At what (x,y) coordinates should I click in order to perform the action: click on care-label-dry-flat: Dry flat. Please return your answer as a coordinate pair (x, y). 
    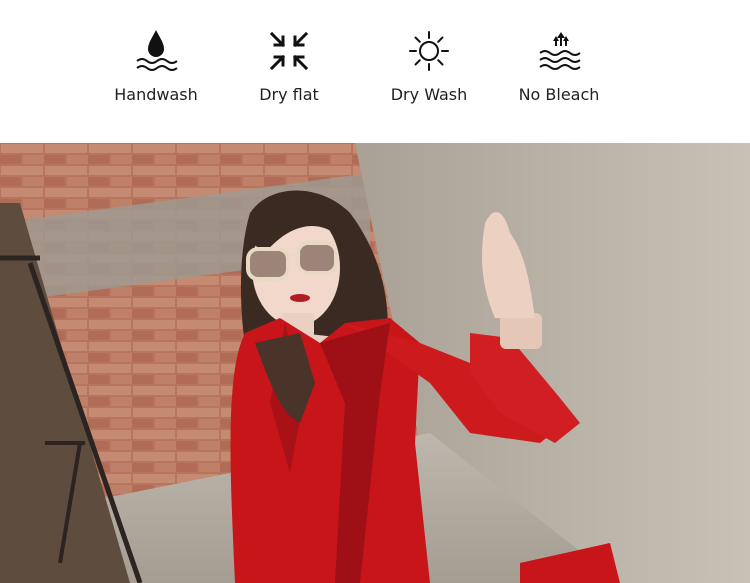
    Looking at the image, I should click on (289, 94).